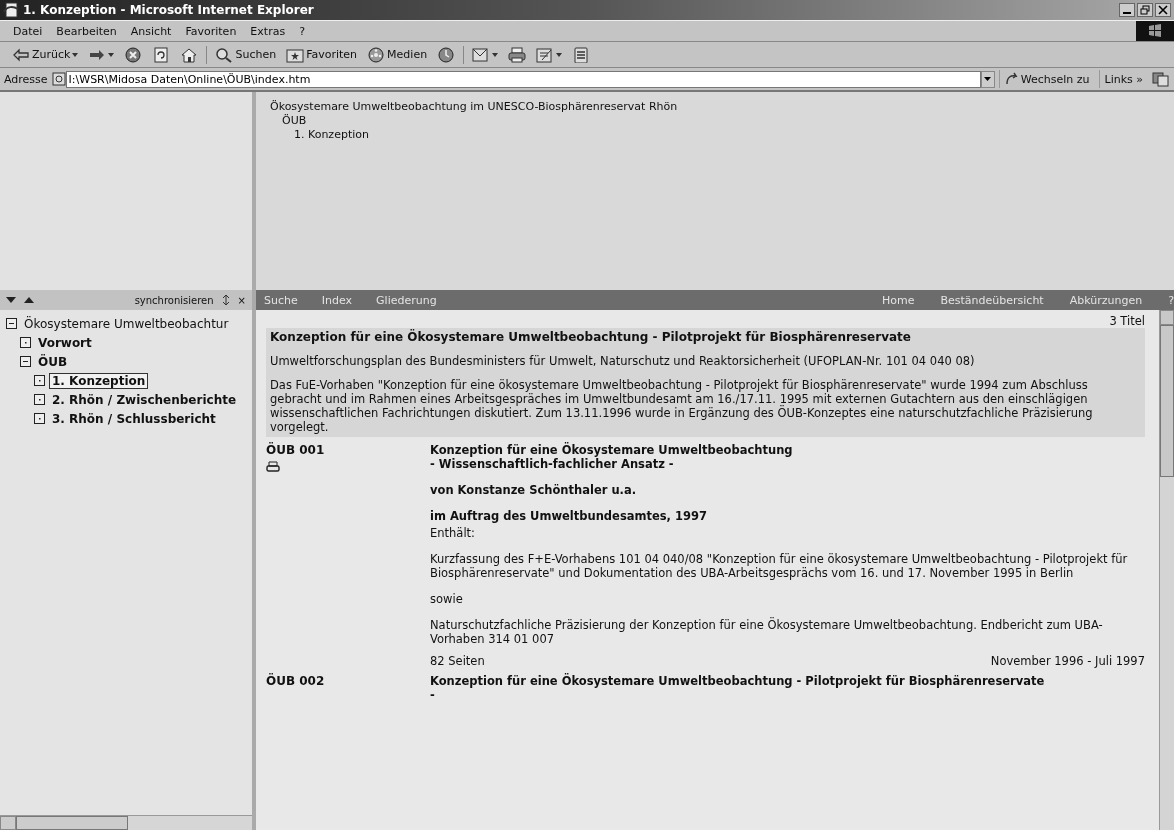 The image size is (1174, 830). I want to click on envelope-icon, so click(481, 54).